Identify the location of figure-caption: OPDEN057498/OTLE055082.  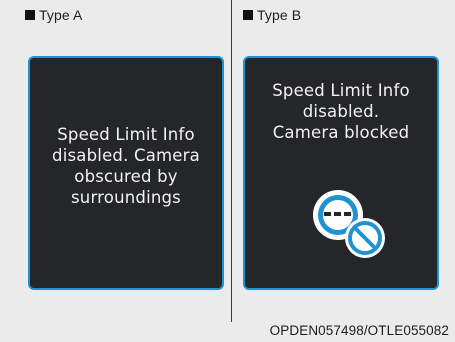
(359, 330).